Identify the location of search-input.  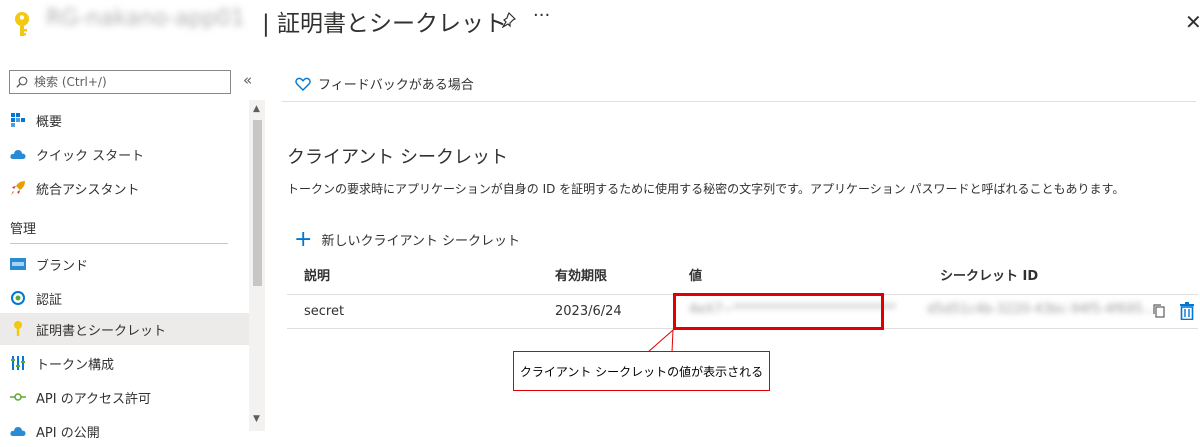
(124, 82).